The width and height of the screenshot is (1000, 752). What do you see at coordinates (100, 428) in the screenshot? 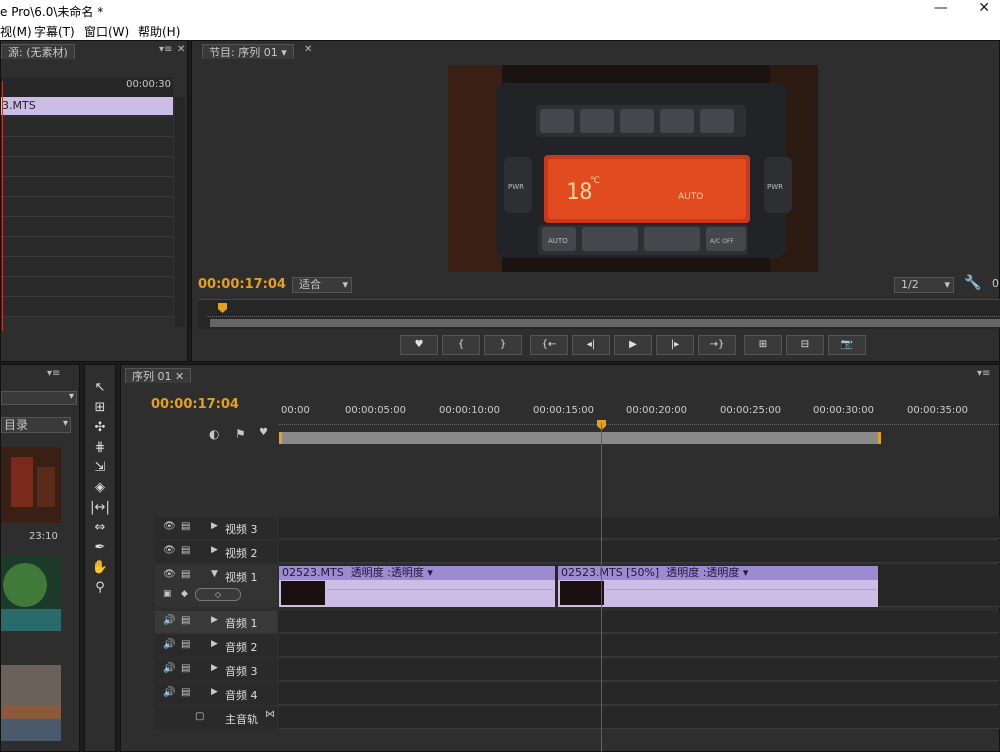
I see `ripple-edit-tool-icon: ✣` at bounding box center [100, 428].